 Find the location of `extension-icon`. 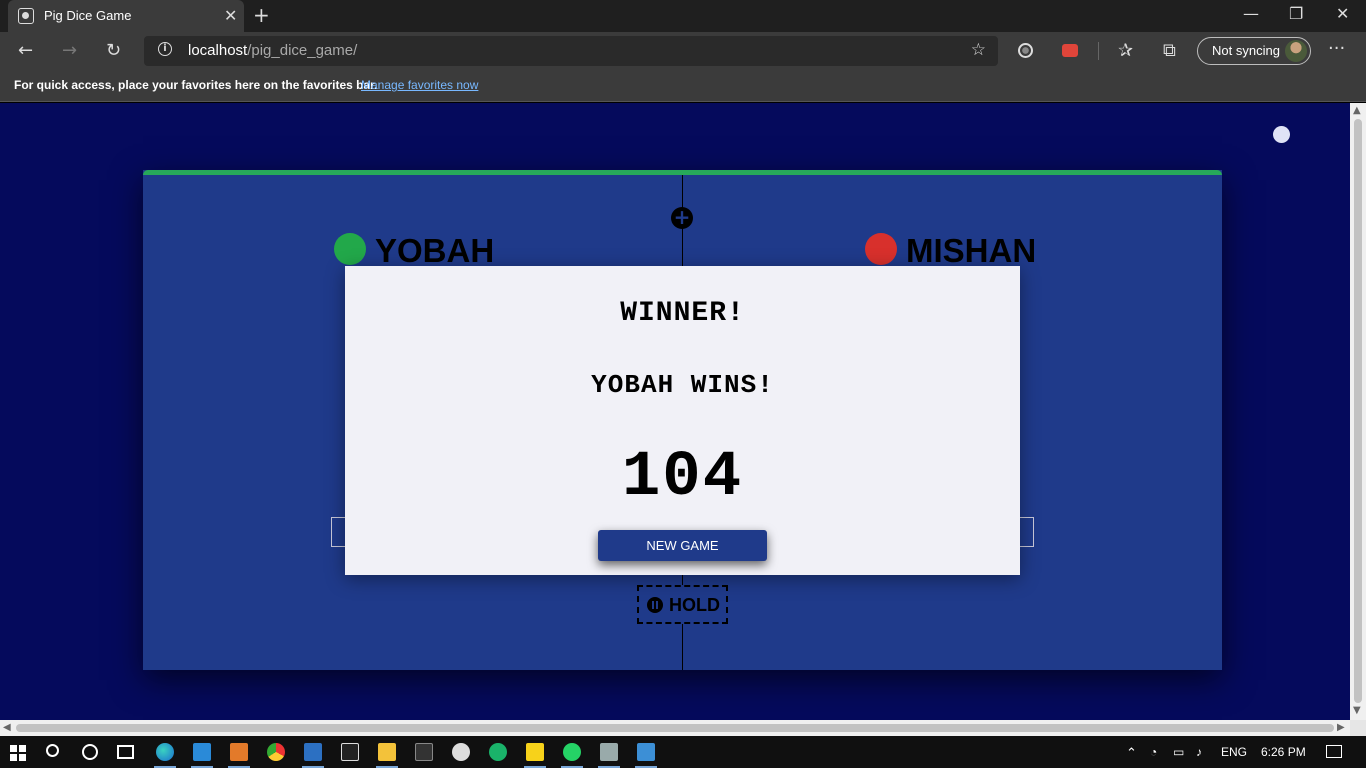

extension-icon is located at coordinates (1025, 50).